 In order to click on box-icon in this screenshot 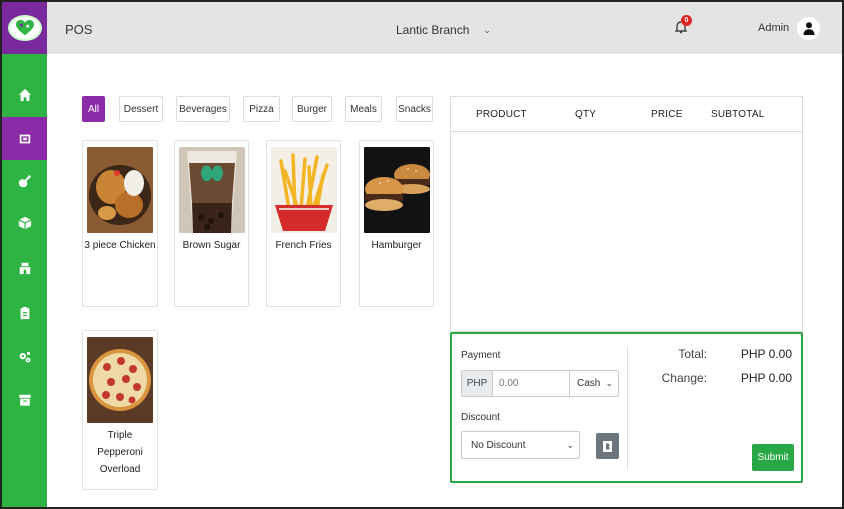, I will do `click(24, 223)`.